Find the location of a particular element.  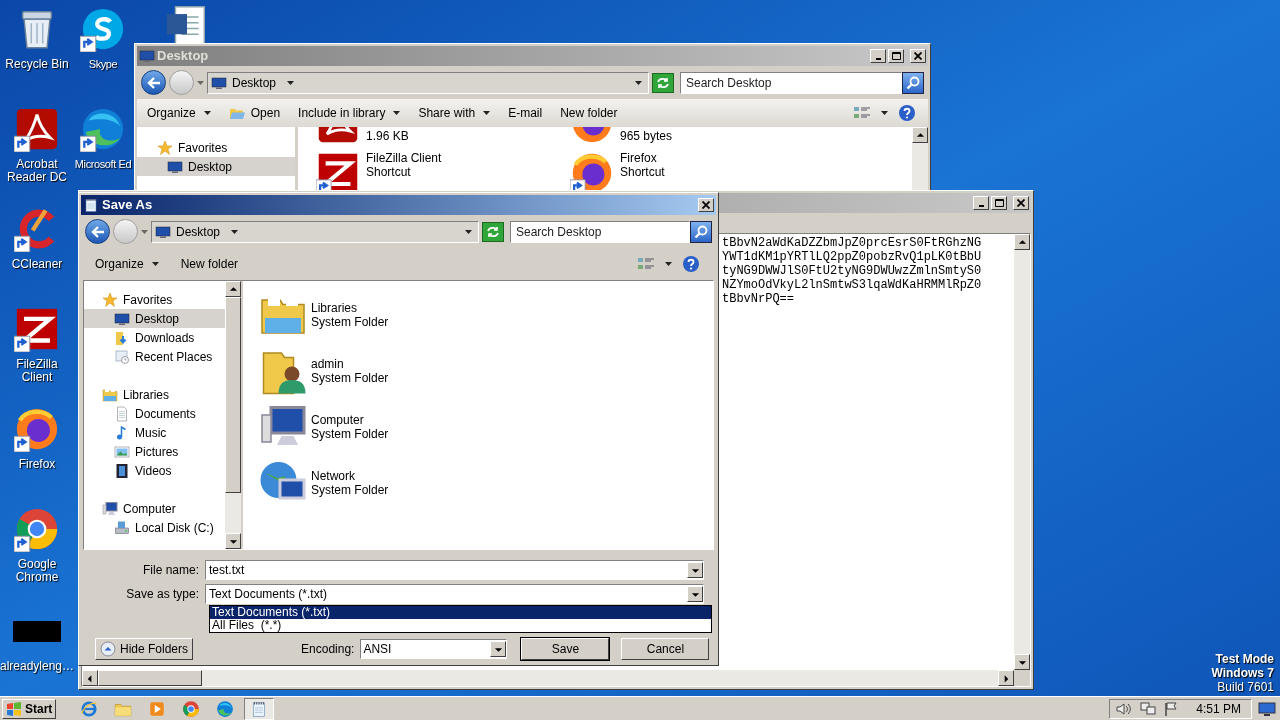

nav-item: Local Disk (C:) is located at coordinates (154, 527).